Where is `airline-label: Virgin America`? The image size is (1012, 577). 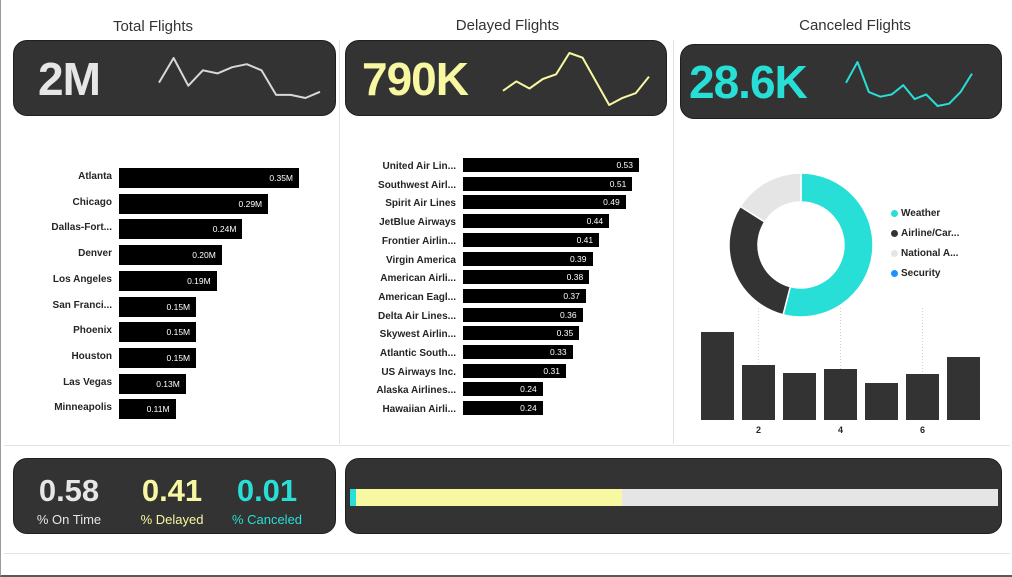
airline-label: Virgin America is located at coordinates (420, 260).